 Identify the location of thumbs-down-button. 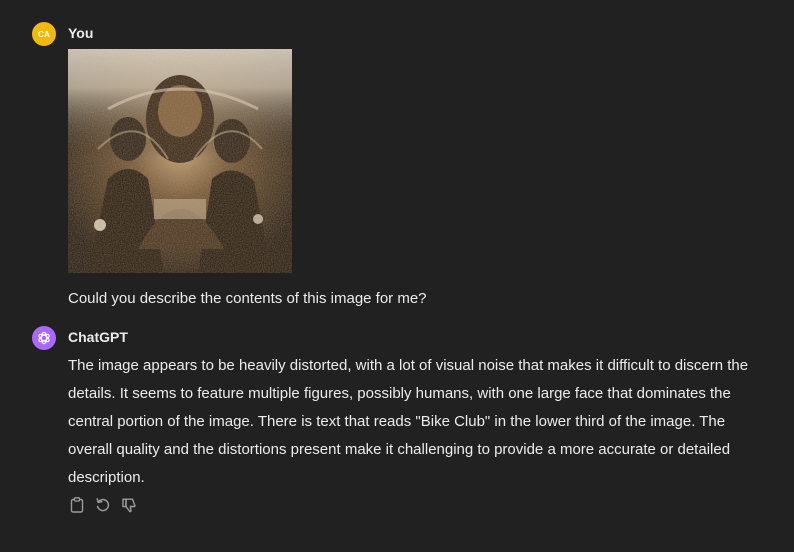
(129, 505).